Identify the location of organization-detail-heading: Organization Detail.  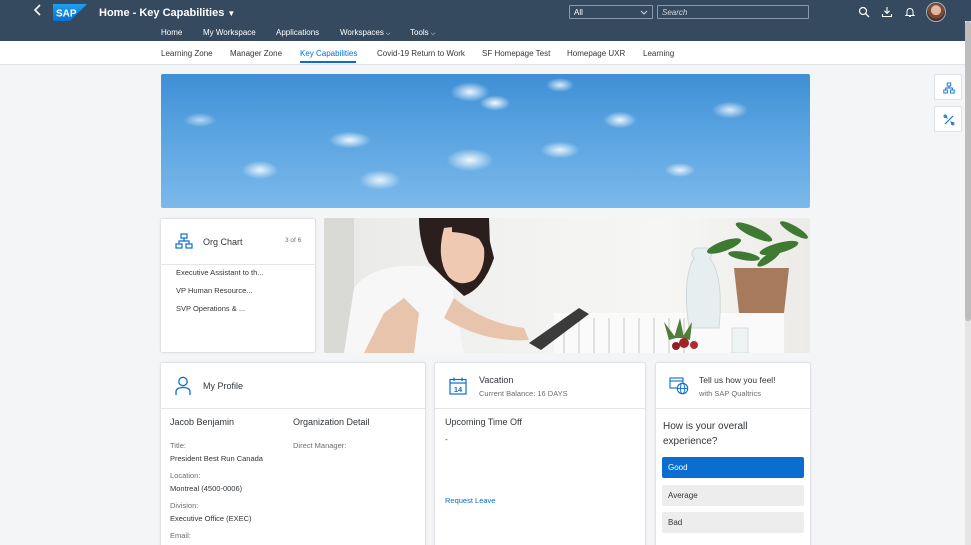
(331, 422).